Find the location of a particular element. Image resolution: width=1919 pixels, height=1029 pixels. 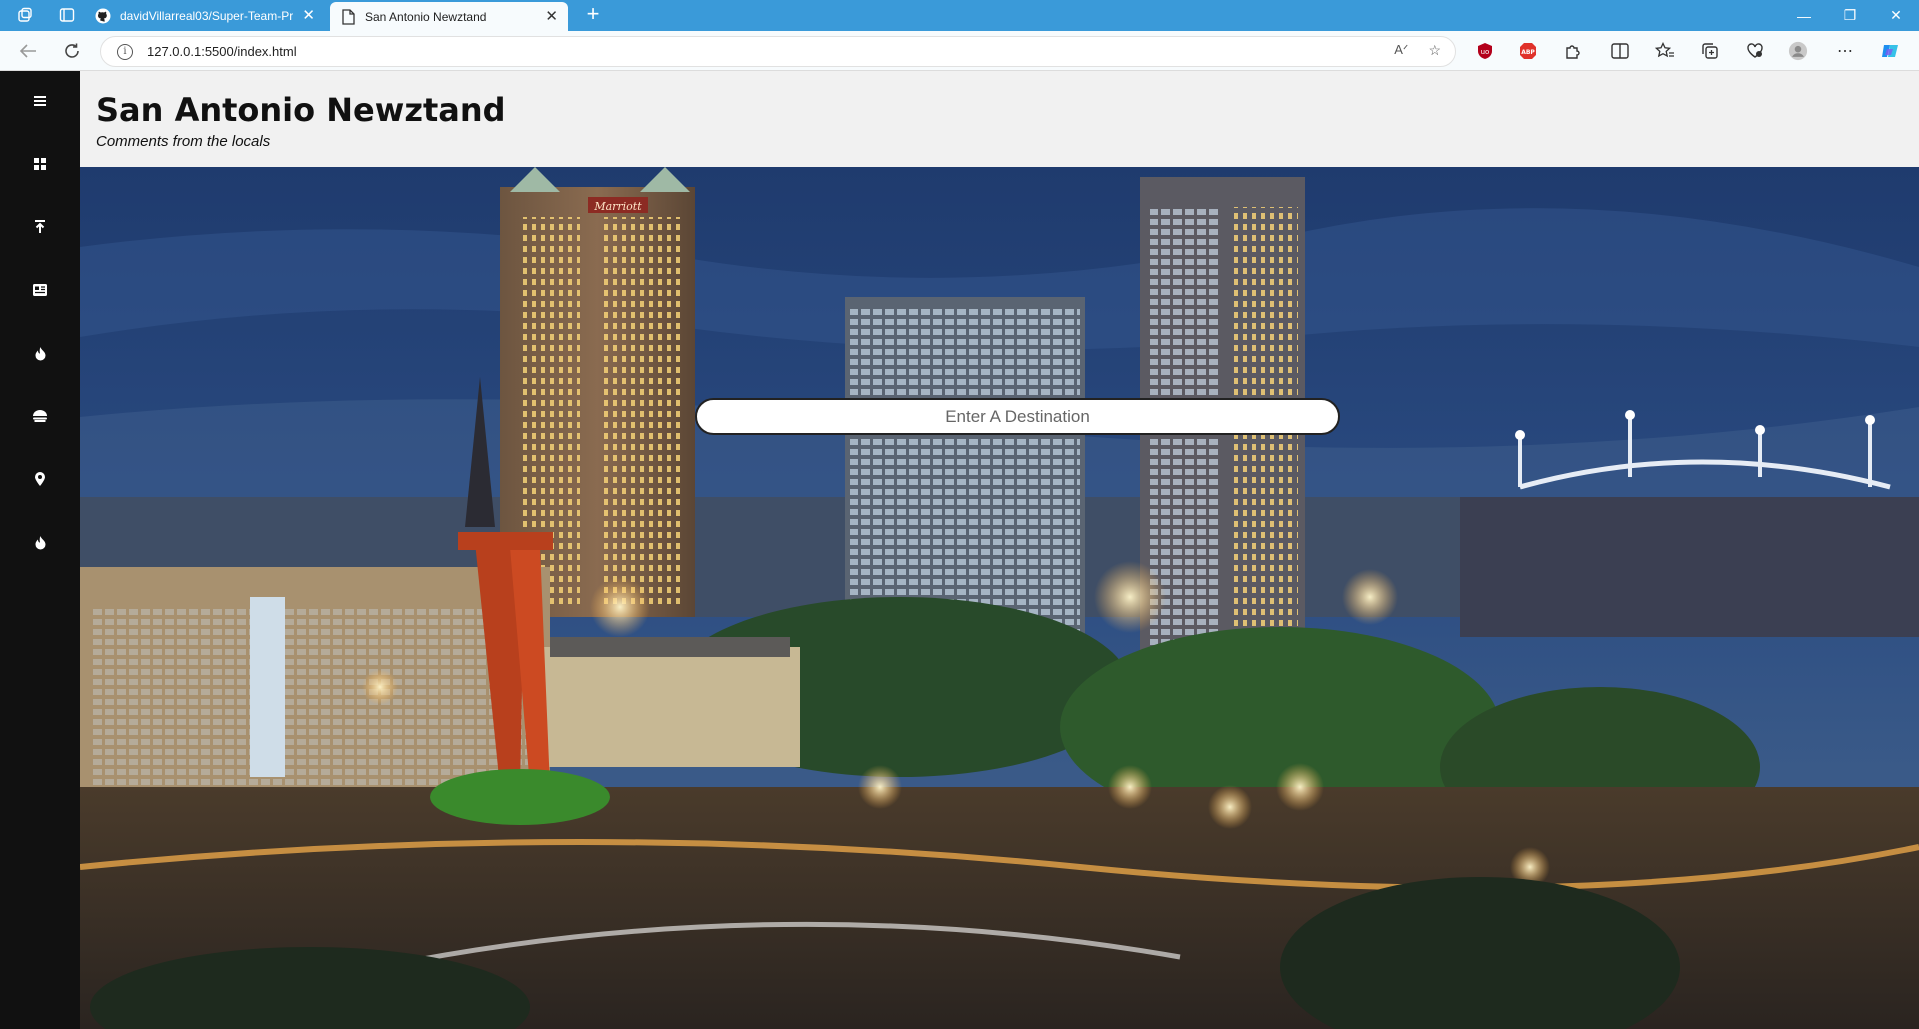

read-aloud-icon: Aᐟ is located at coordinates (1401, 50).